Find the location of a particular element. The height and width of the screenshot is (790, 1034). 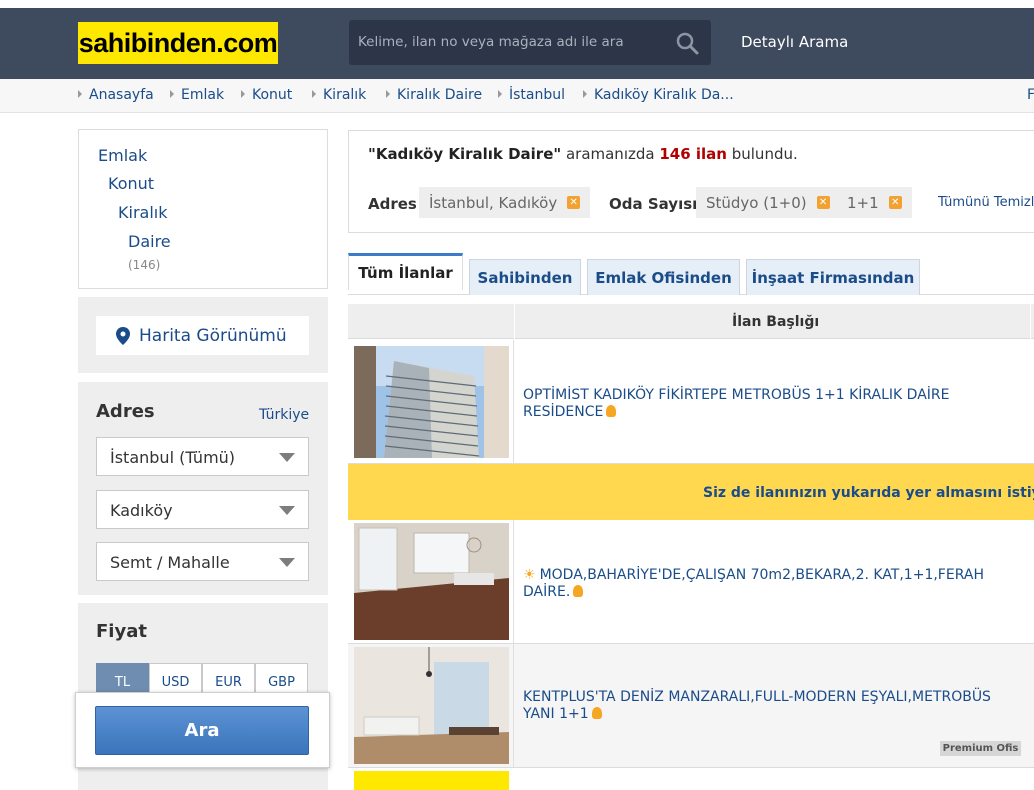

city-select: İstanbul (Tümü) is located at coordinates (202, 456).